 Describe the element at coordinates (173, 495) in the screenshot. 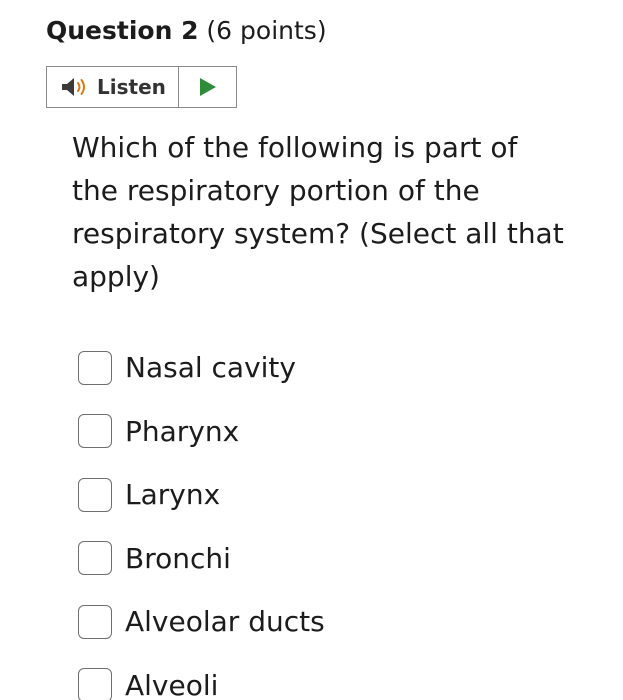

I see `option-label: Larynx` at that location.